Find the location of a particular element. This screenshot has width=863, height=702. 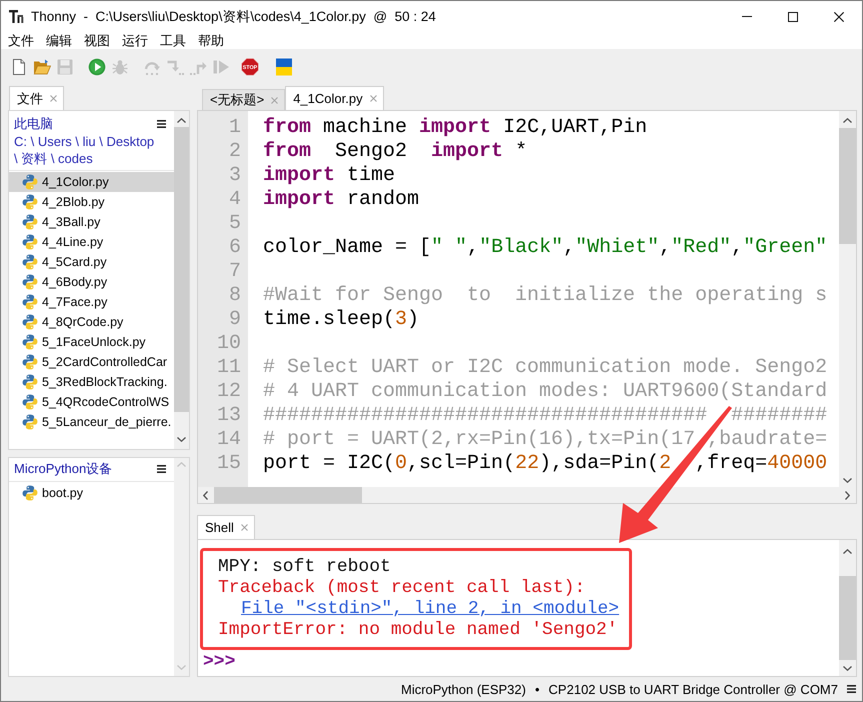

tab: <无标题> is located at coordinates (244, 99).